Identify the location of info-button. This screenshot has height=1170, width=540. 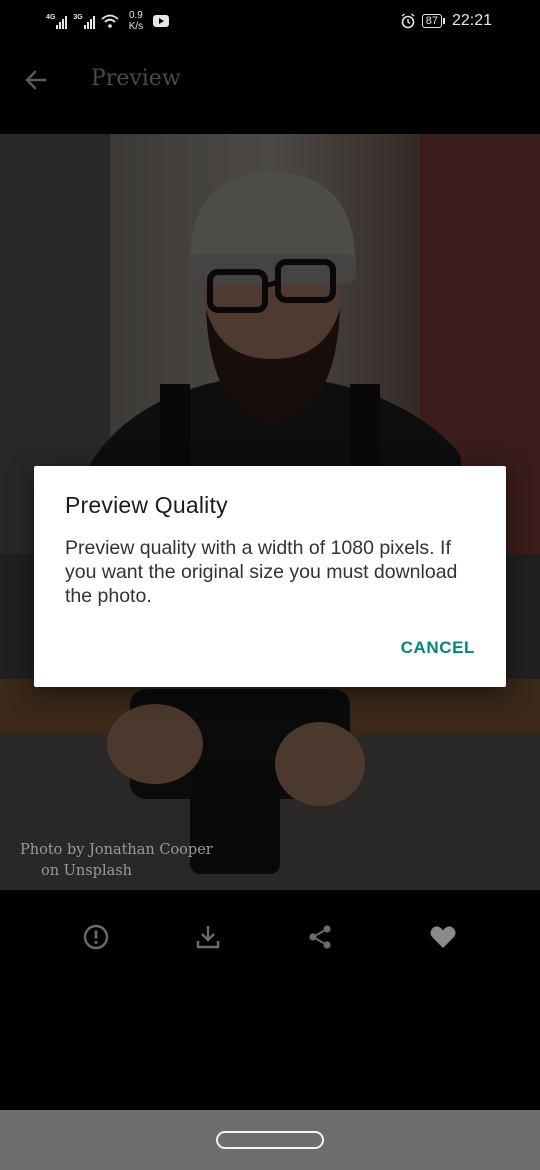
(96, 937).